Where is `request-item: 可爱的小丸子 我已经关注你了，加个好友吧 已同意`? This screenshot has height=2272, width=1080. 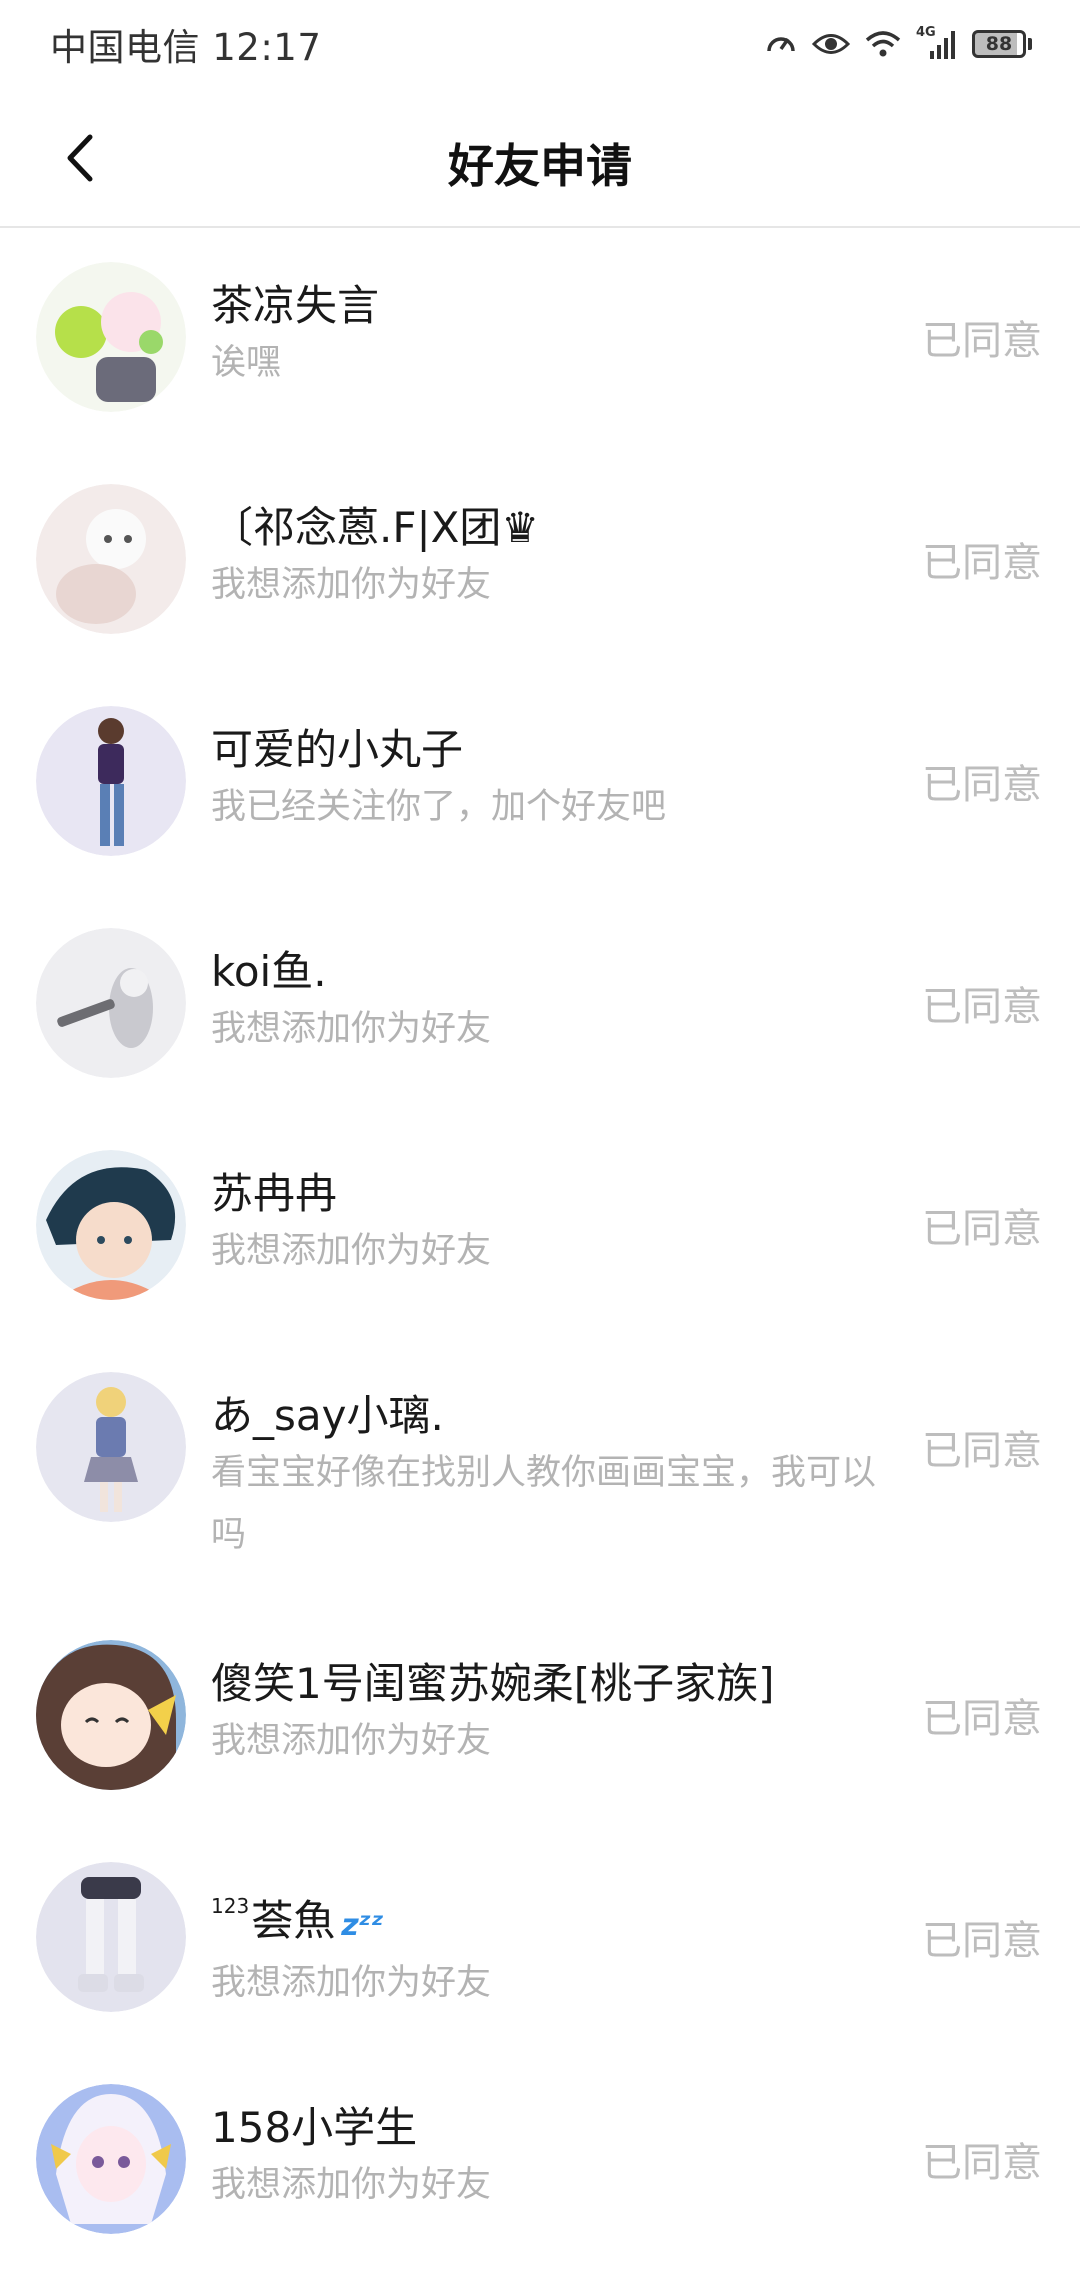 request-item: 可爱的小丸子 我已经关注你了，加个好友吧 已同意 is located at coordinates (540, 783).